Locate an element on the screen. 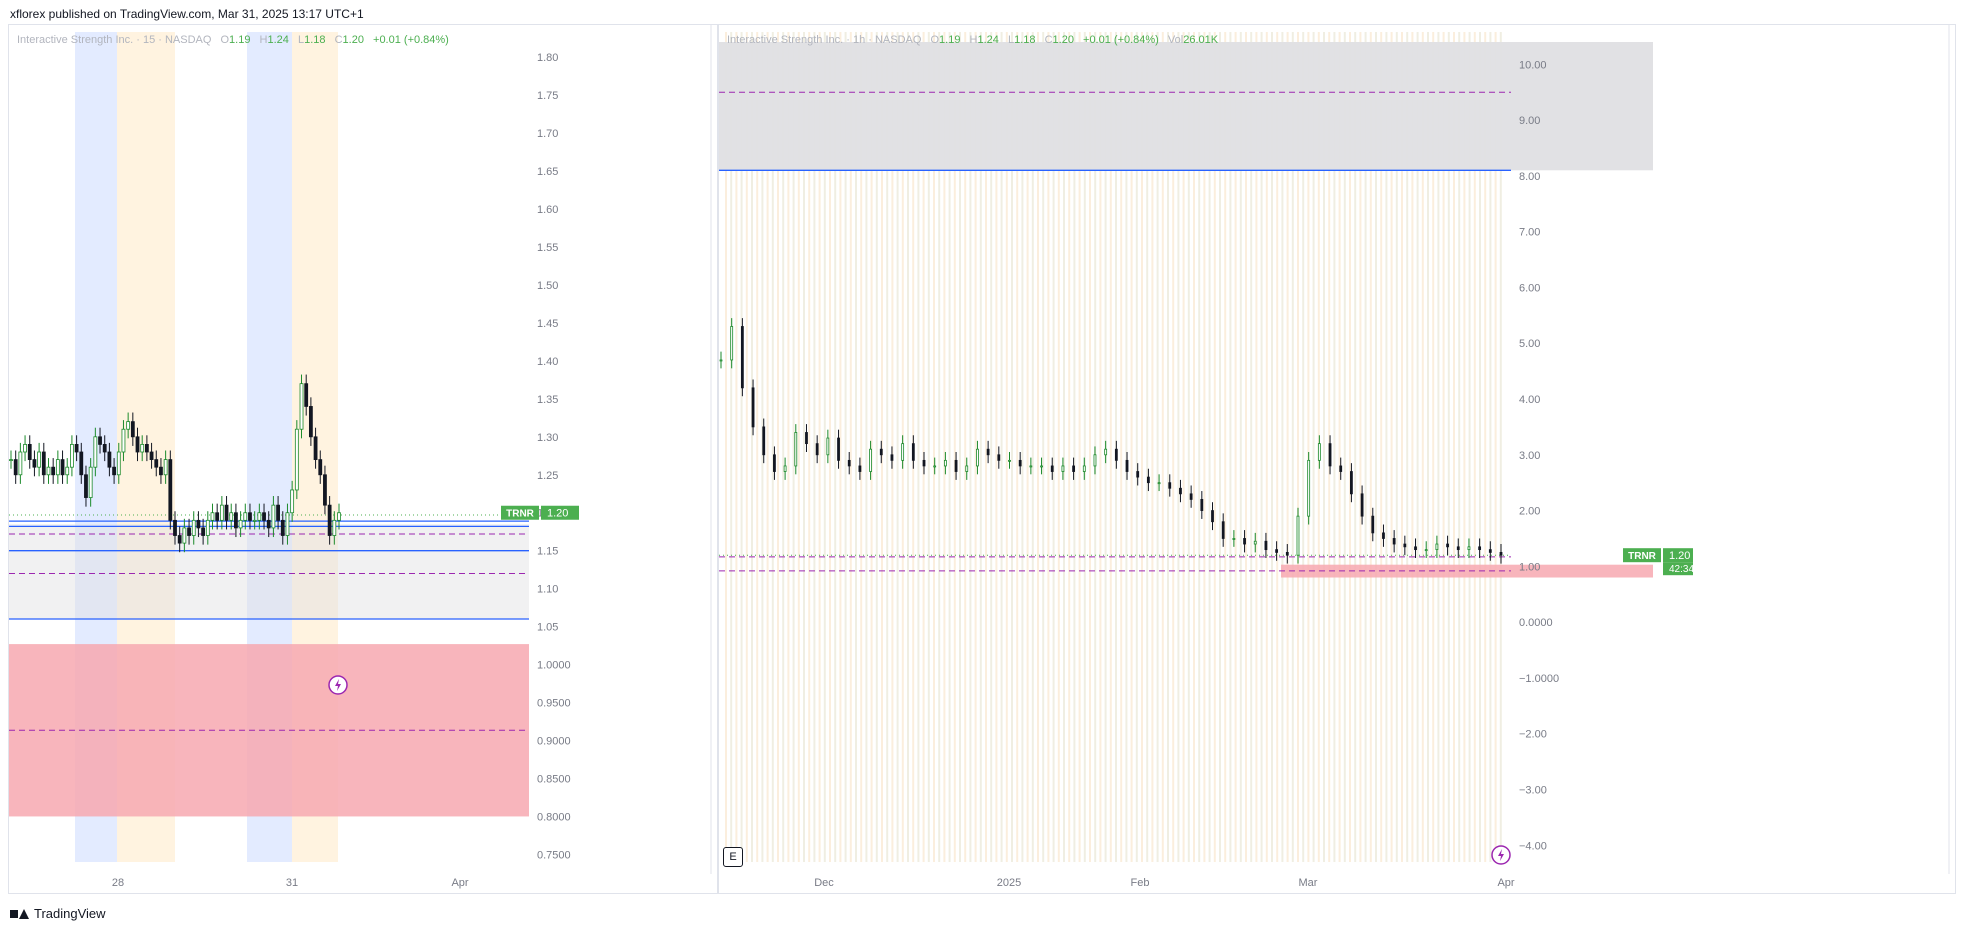  y-tick-label-9: 1.35 is located at coordinates (547, 400).